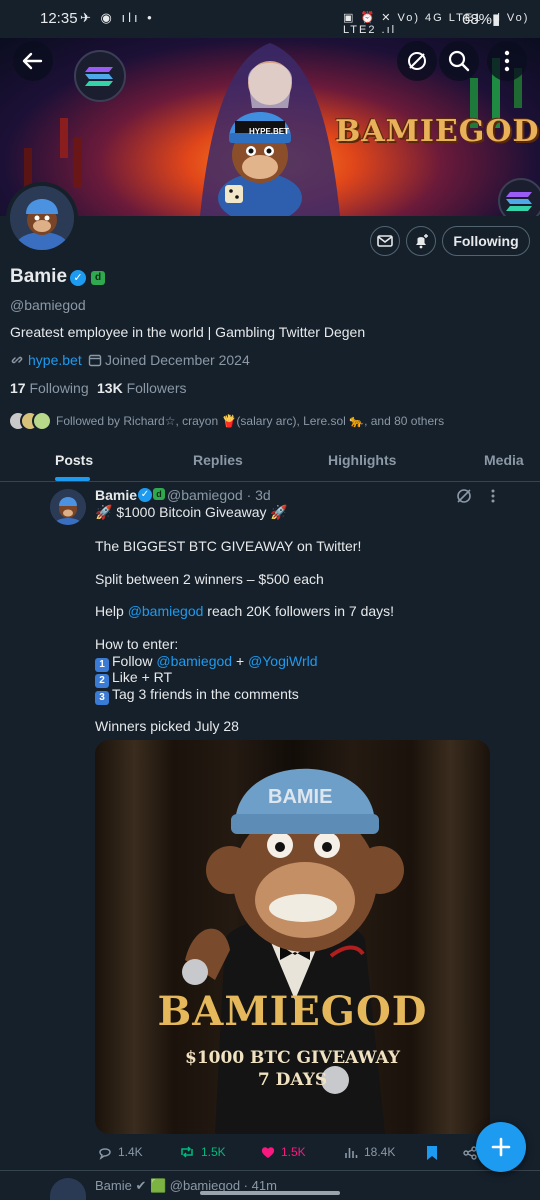 The height and width of the screenshot is (1200, 540). Describe the element at coordinates (269, 131) in the screenshot. I see `hat-label: HYPE.BET` at that location.